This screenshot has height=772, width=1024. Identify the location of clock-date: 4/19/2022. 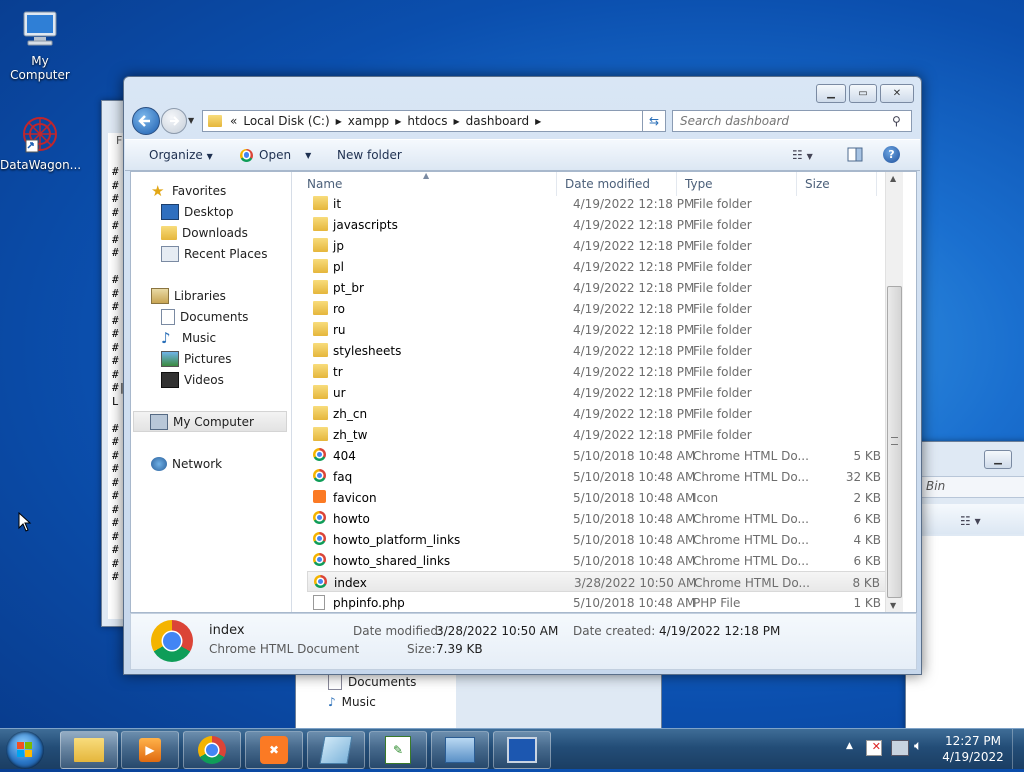
(973, 757).